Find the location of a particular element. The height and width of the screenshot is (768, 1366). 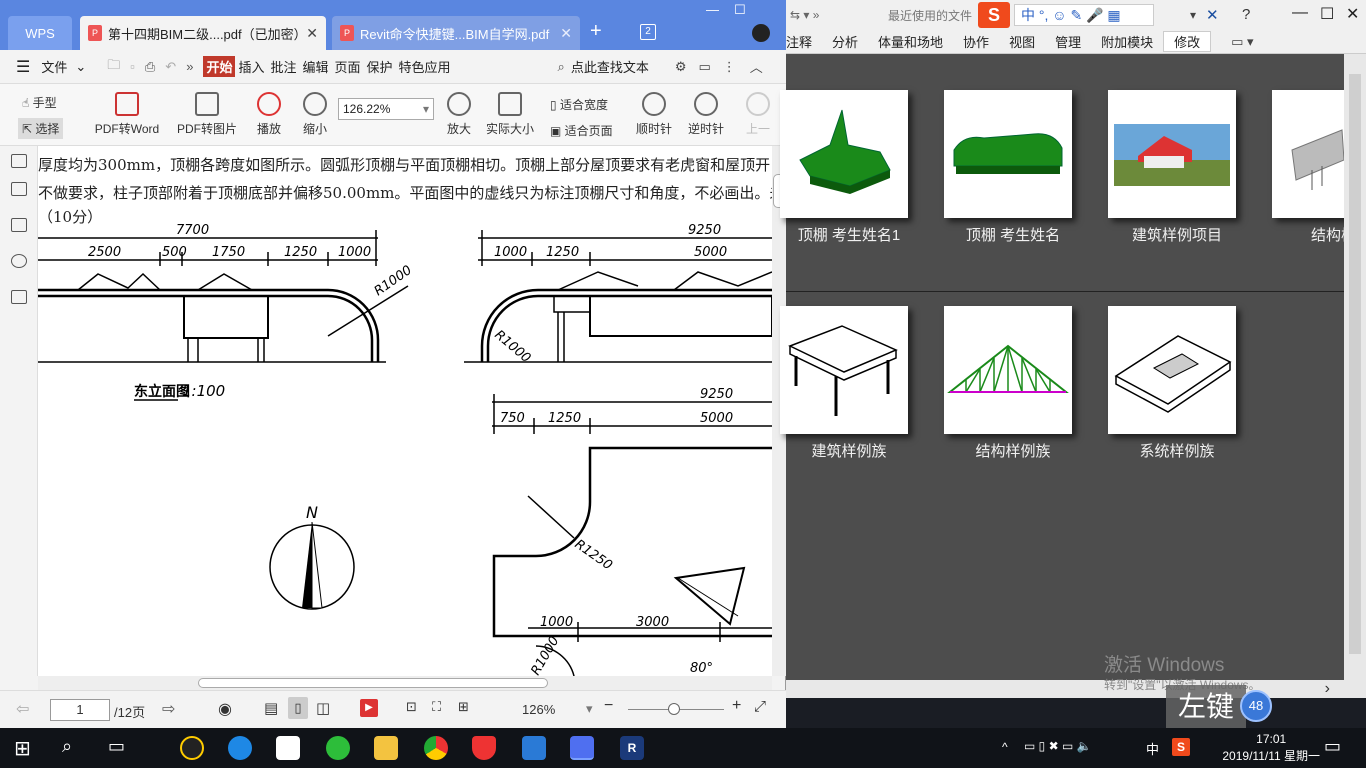

list-icon is located at coordinates (19, 189).